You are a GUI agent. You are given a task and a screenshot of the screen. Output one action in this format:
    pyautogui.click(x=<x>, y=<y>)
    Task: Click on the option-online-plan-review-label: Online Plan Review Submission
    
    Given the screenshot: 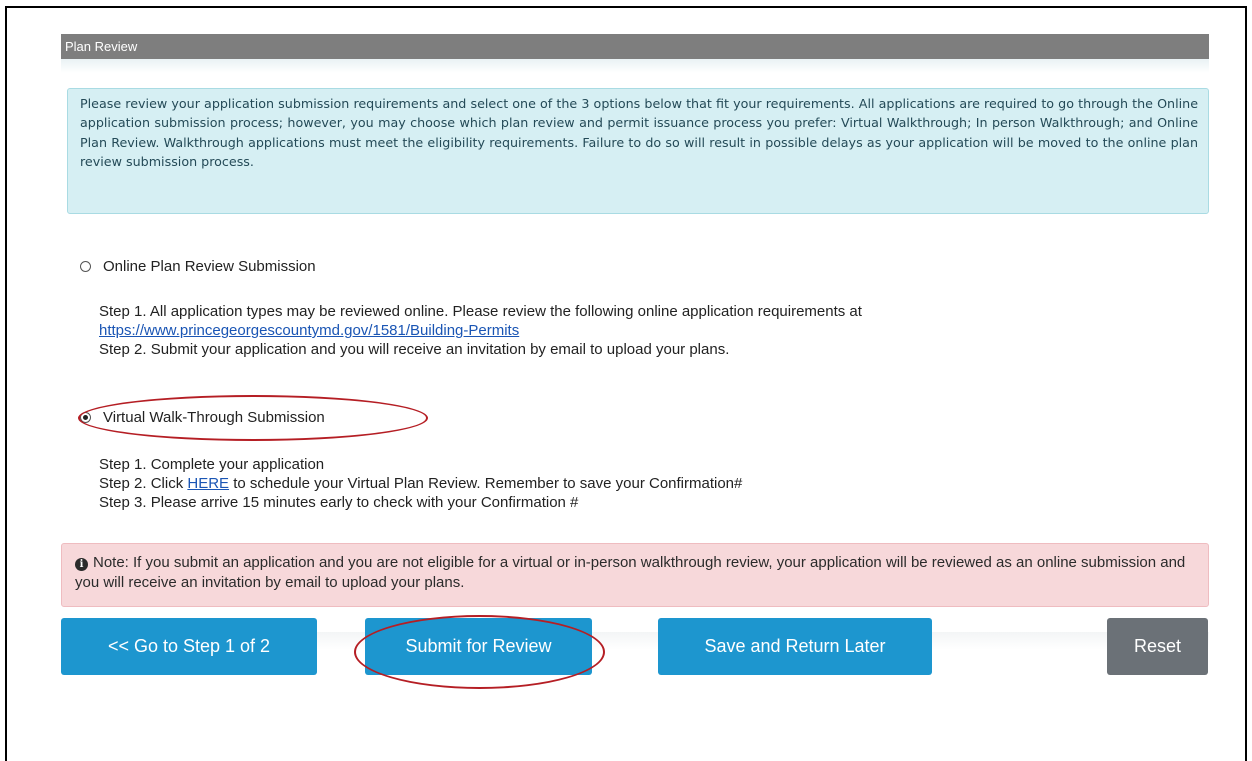 What is the action you would take?
    pyautogui.click(x=209, y=266)
    